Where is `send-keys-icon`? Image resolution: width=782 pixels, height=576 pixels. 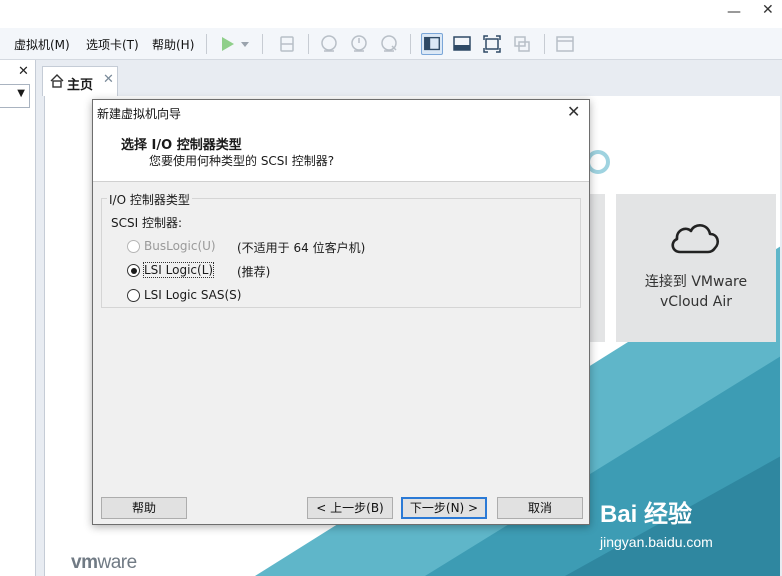
send-keys-icon is located at coordinates (287, 44).